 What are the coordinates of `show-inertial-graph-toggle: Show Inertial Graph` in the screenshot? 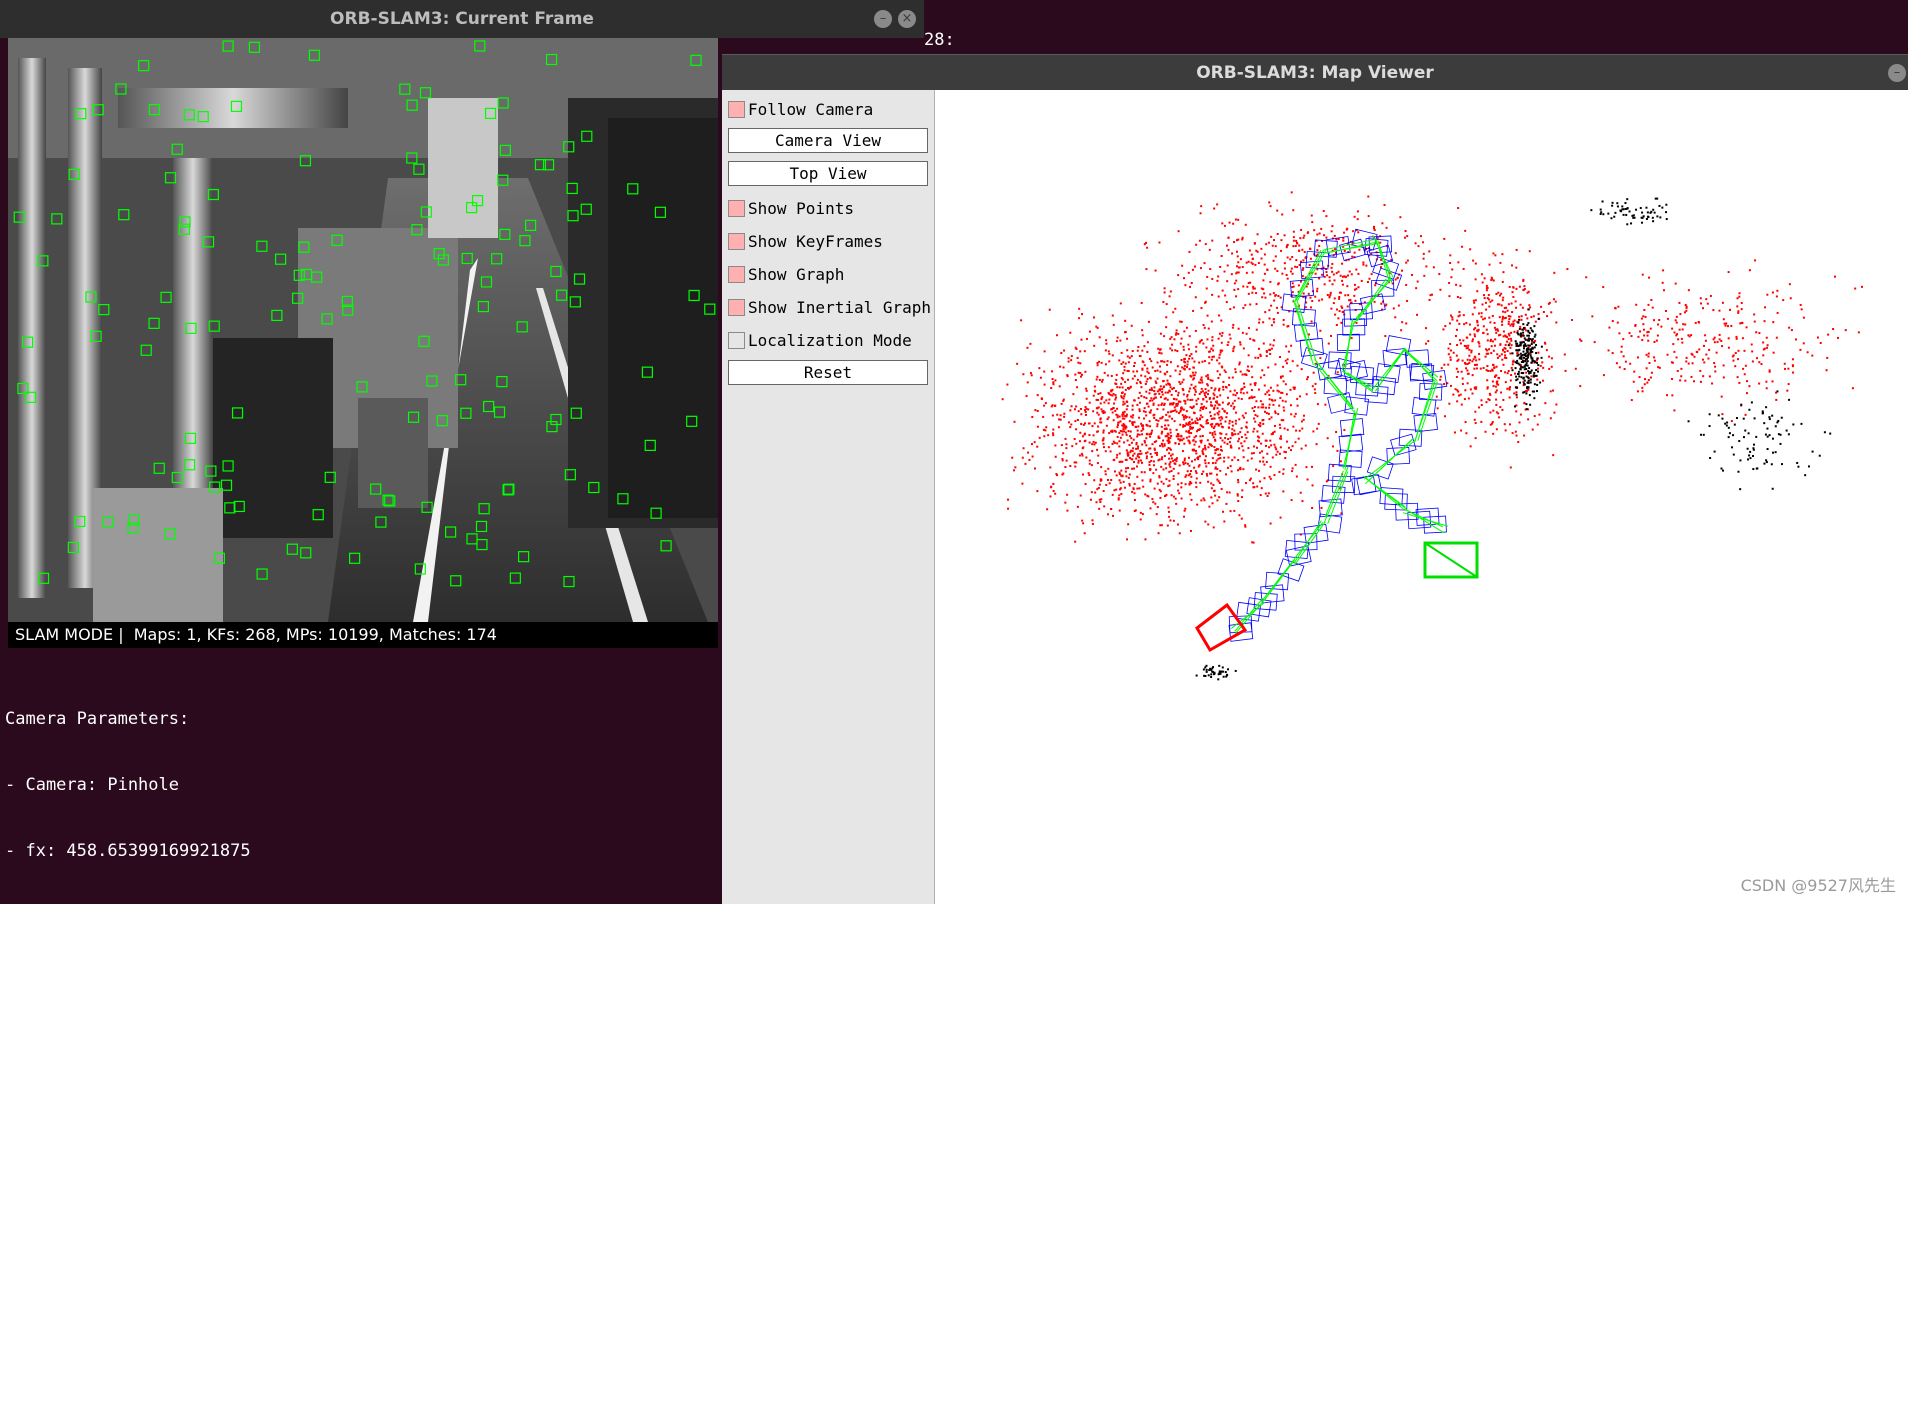 It's located at (829, 307).